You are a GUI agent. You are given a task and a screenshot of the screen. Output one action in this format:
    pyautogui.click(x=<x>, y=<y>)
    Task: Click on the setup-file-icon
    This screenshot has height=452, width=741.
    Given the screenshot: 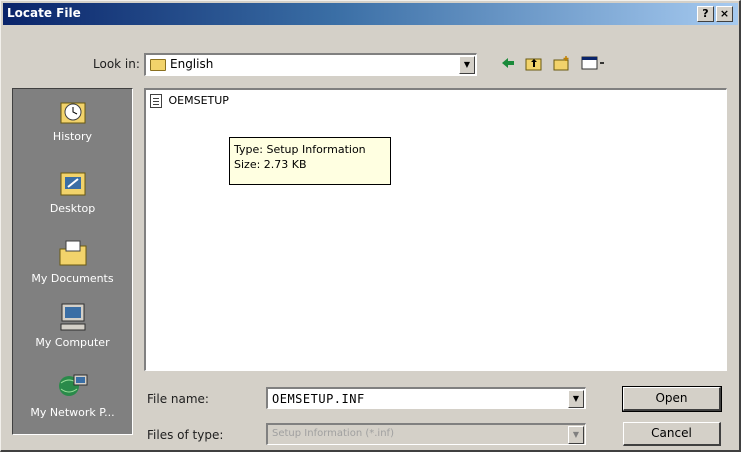 What is the action you would take?
    pyautogui.click(x=156, y=101)
    